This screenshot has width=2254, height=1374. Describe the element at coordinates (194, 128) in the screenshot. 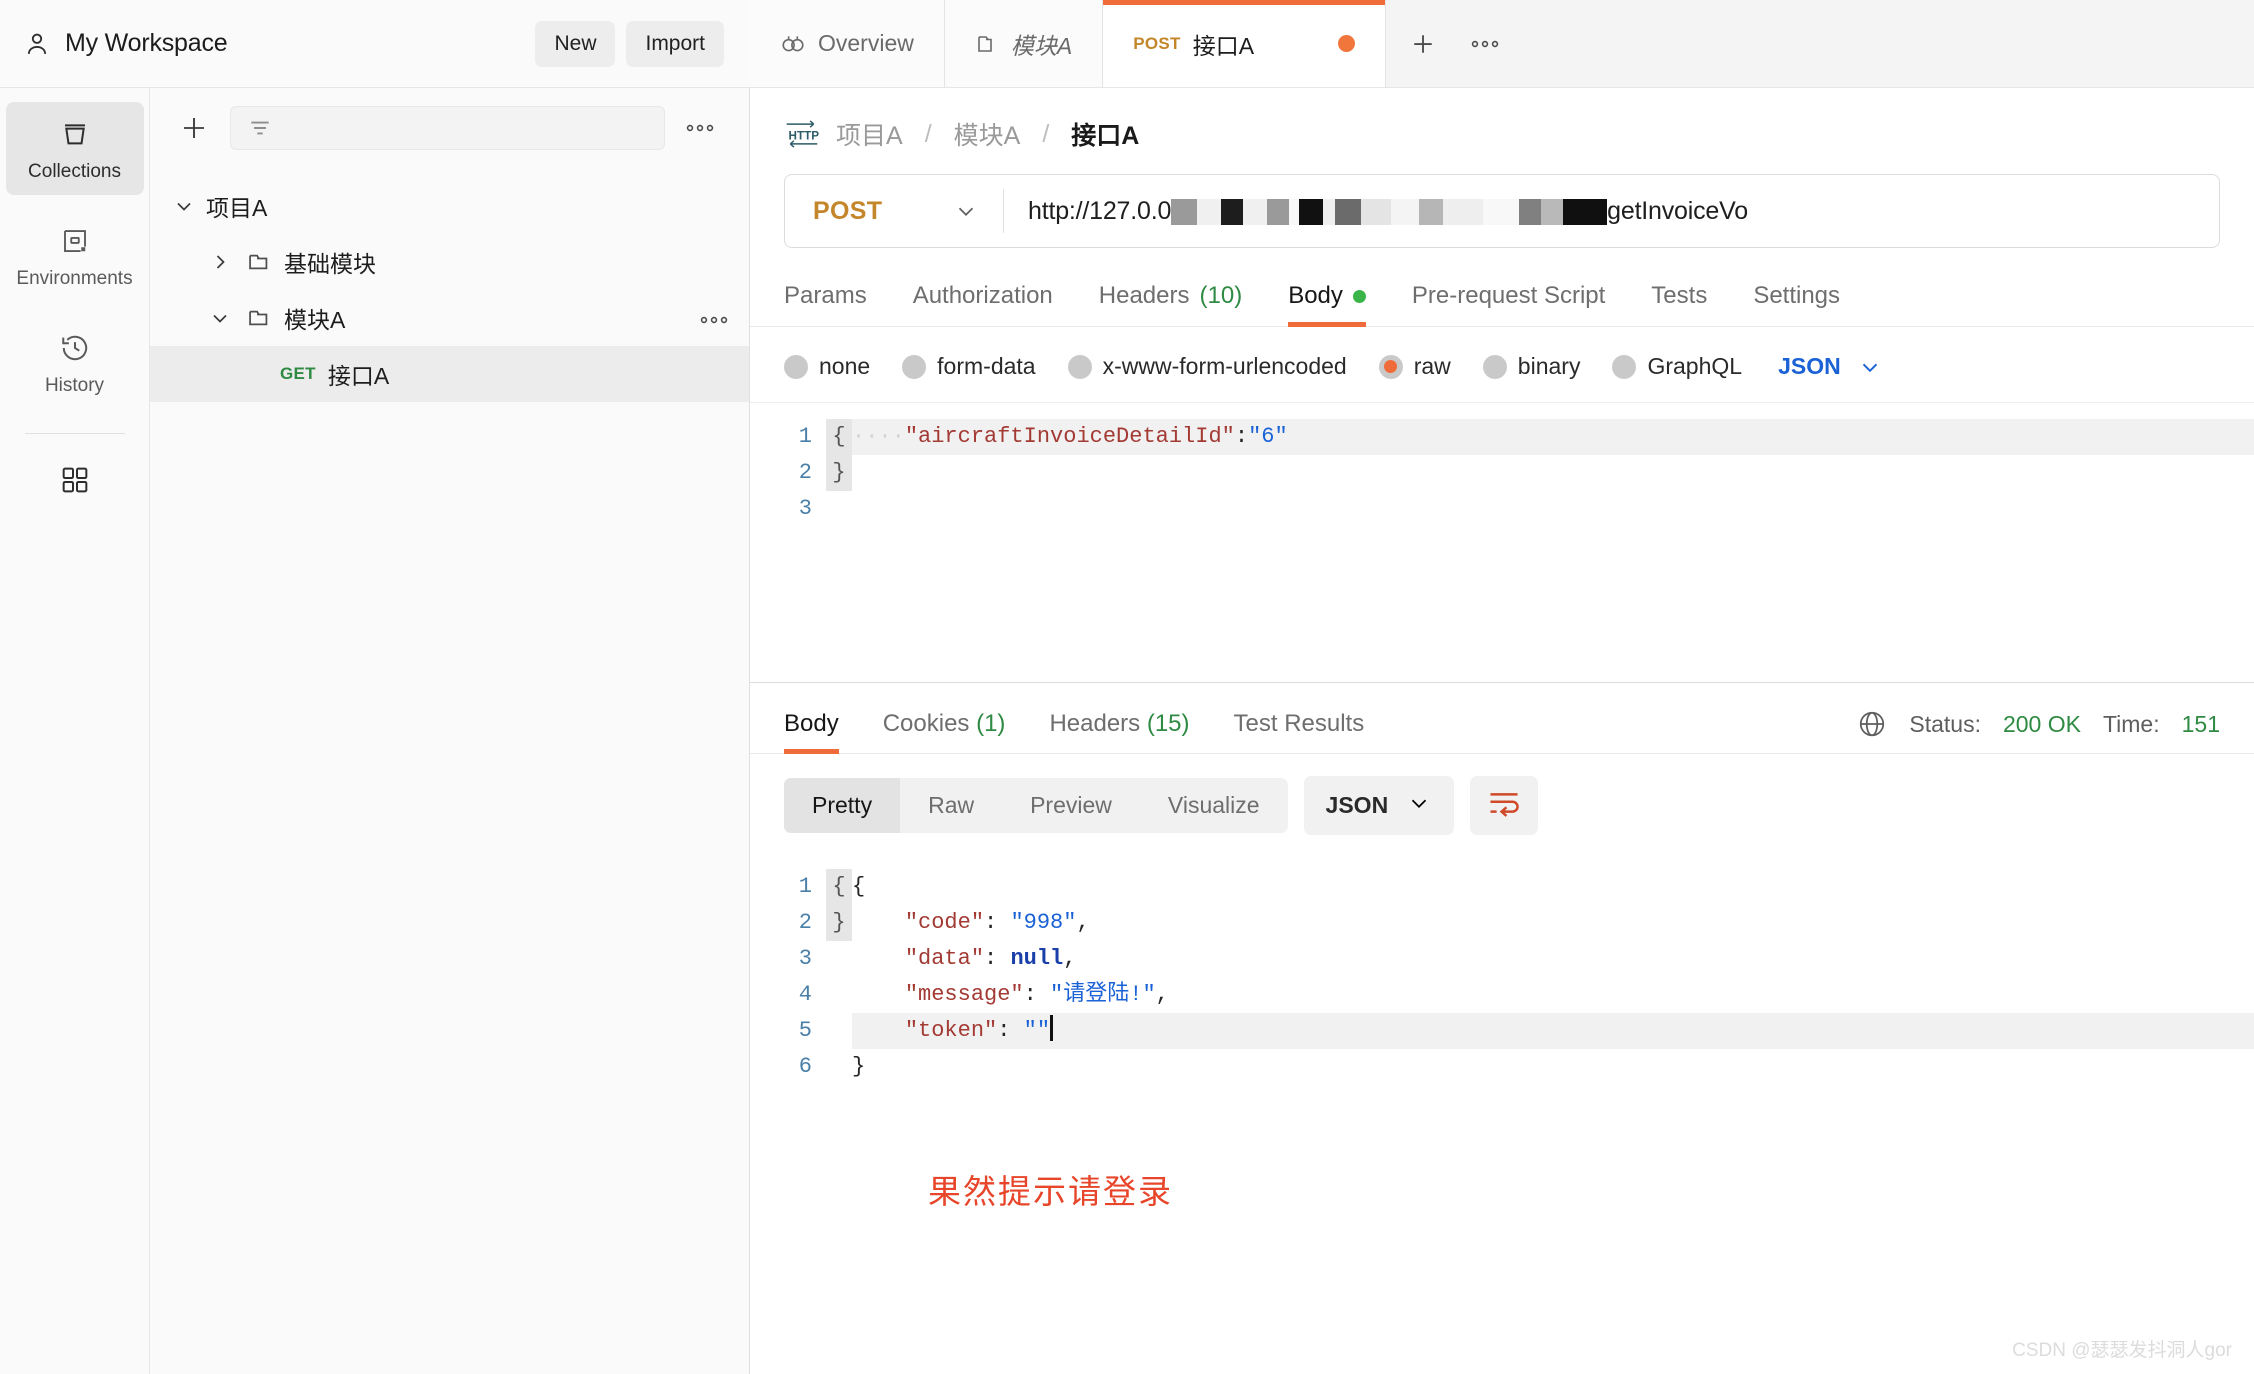

I see `create-new-plus-icon` at that location.